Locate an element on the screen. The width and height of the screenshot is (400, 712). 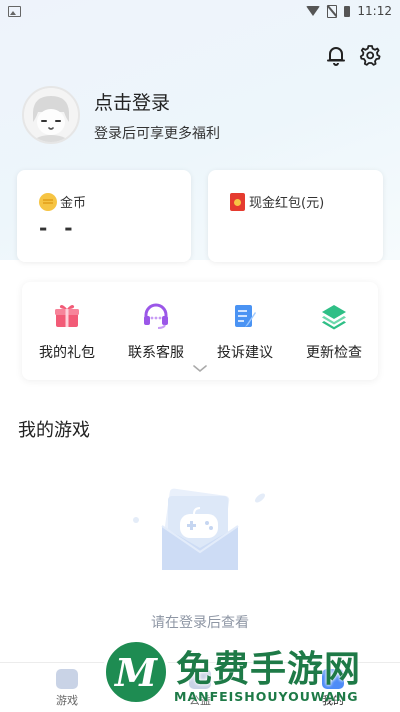
status-bar: 11:12 is located at coordinates (200, 11).